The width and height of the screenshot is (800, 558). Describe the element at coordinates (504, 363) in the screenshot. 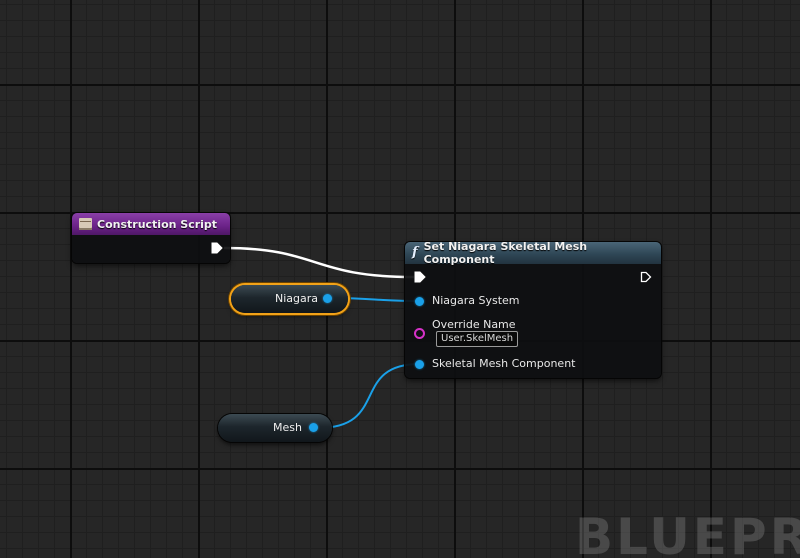

I see `skeletal-mesh-component-label: Skeletal Mesh Component` at that location.